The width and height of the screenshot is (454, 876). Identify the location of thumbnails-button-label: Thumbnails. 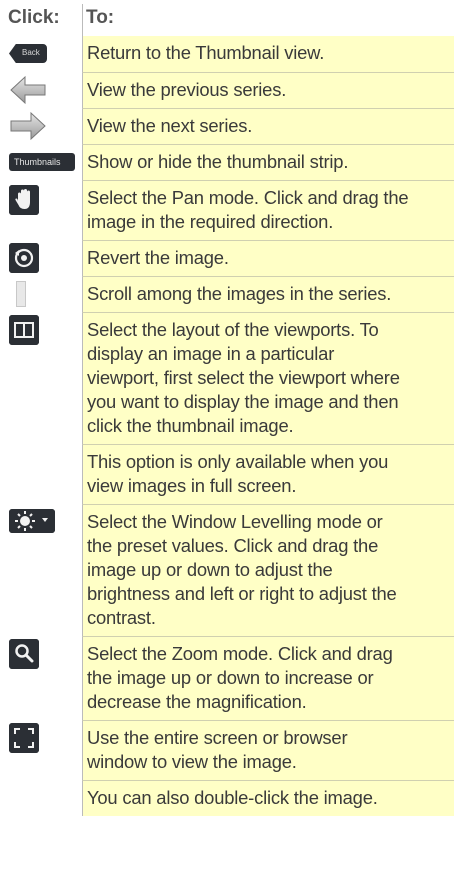
(37, 162).